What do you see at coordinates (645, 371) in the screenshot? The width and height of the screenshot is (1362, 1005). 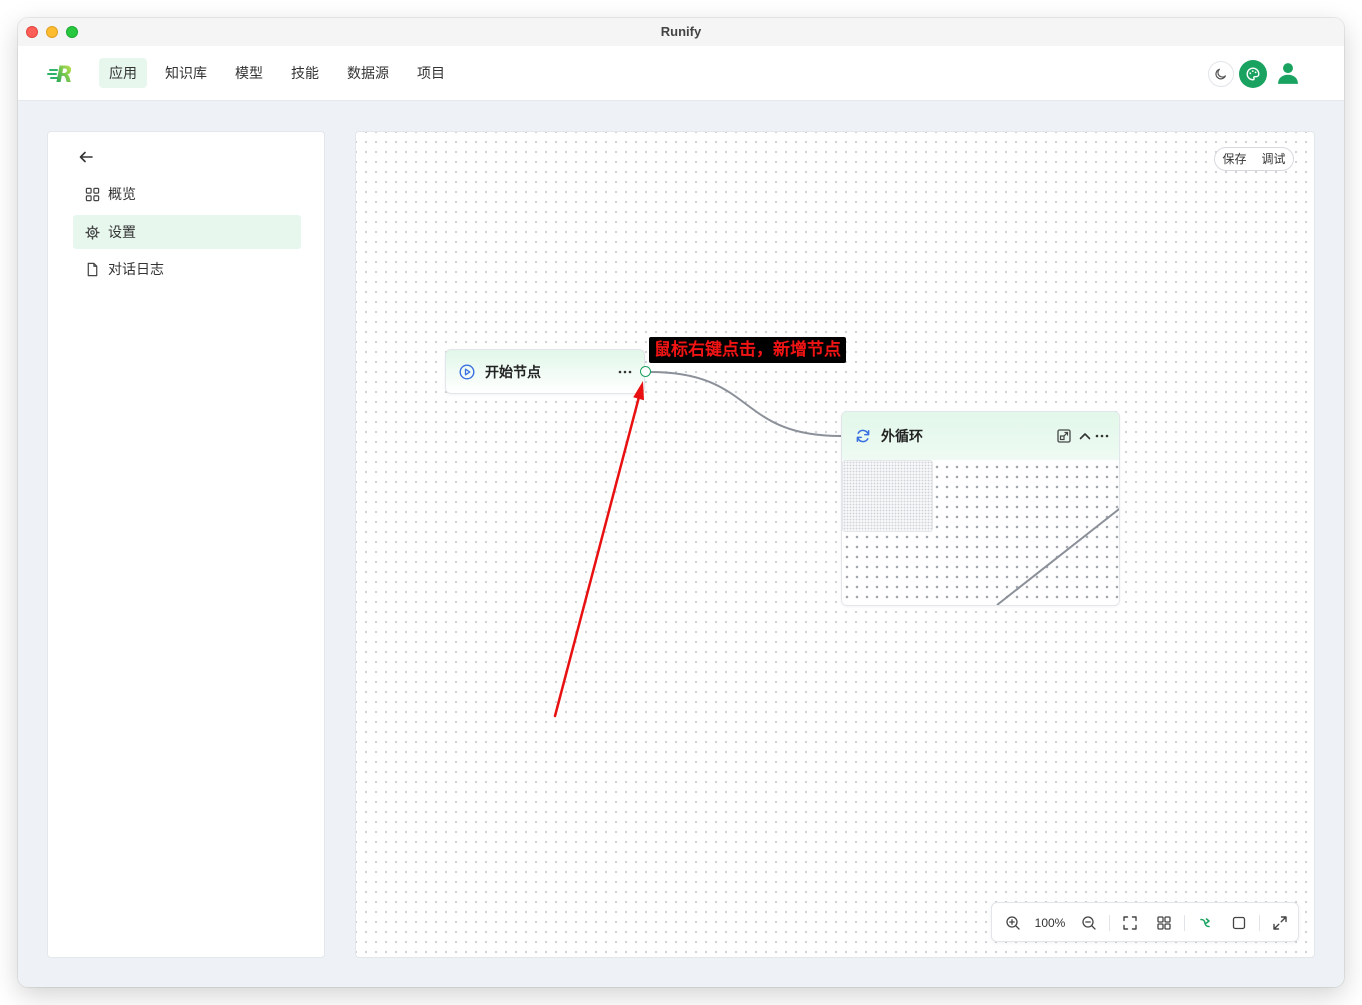 I see `start-node-output-handle` at bounding box center [645, 371].